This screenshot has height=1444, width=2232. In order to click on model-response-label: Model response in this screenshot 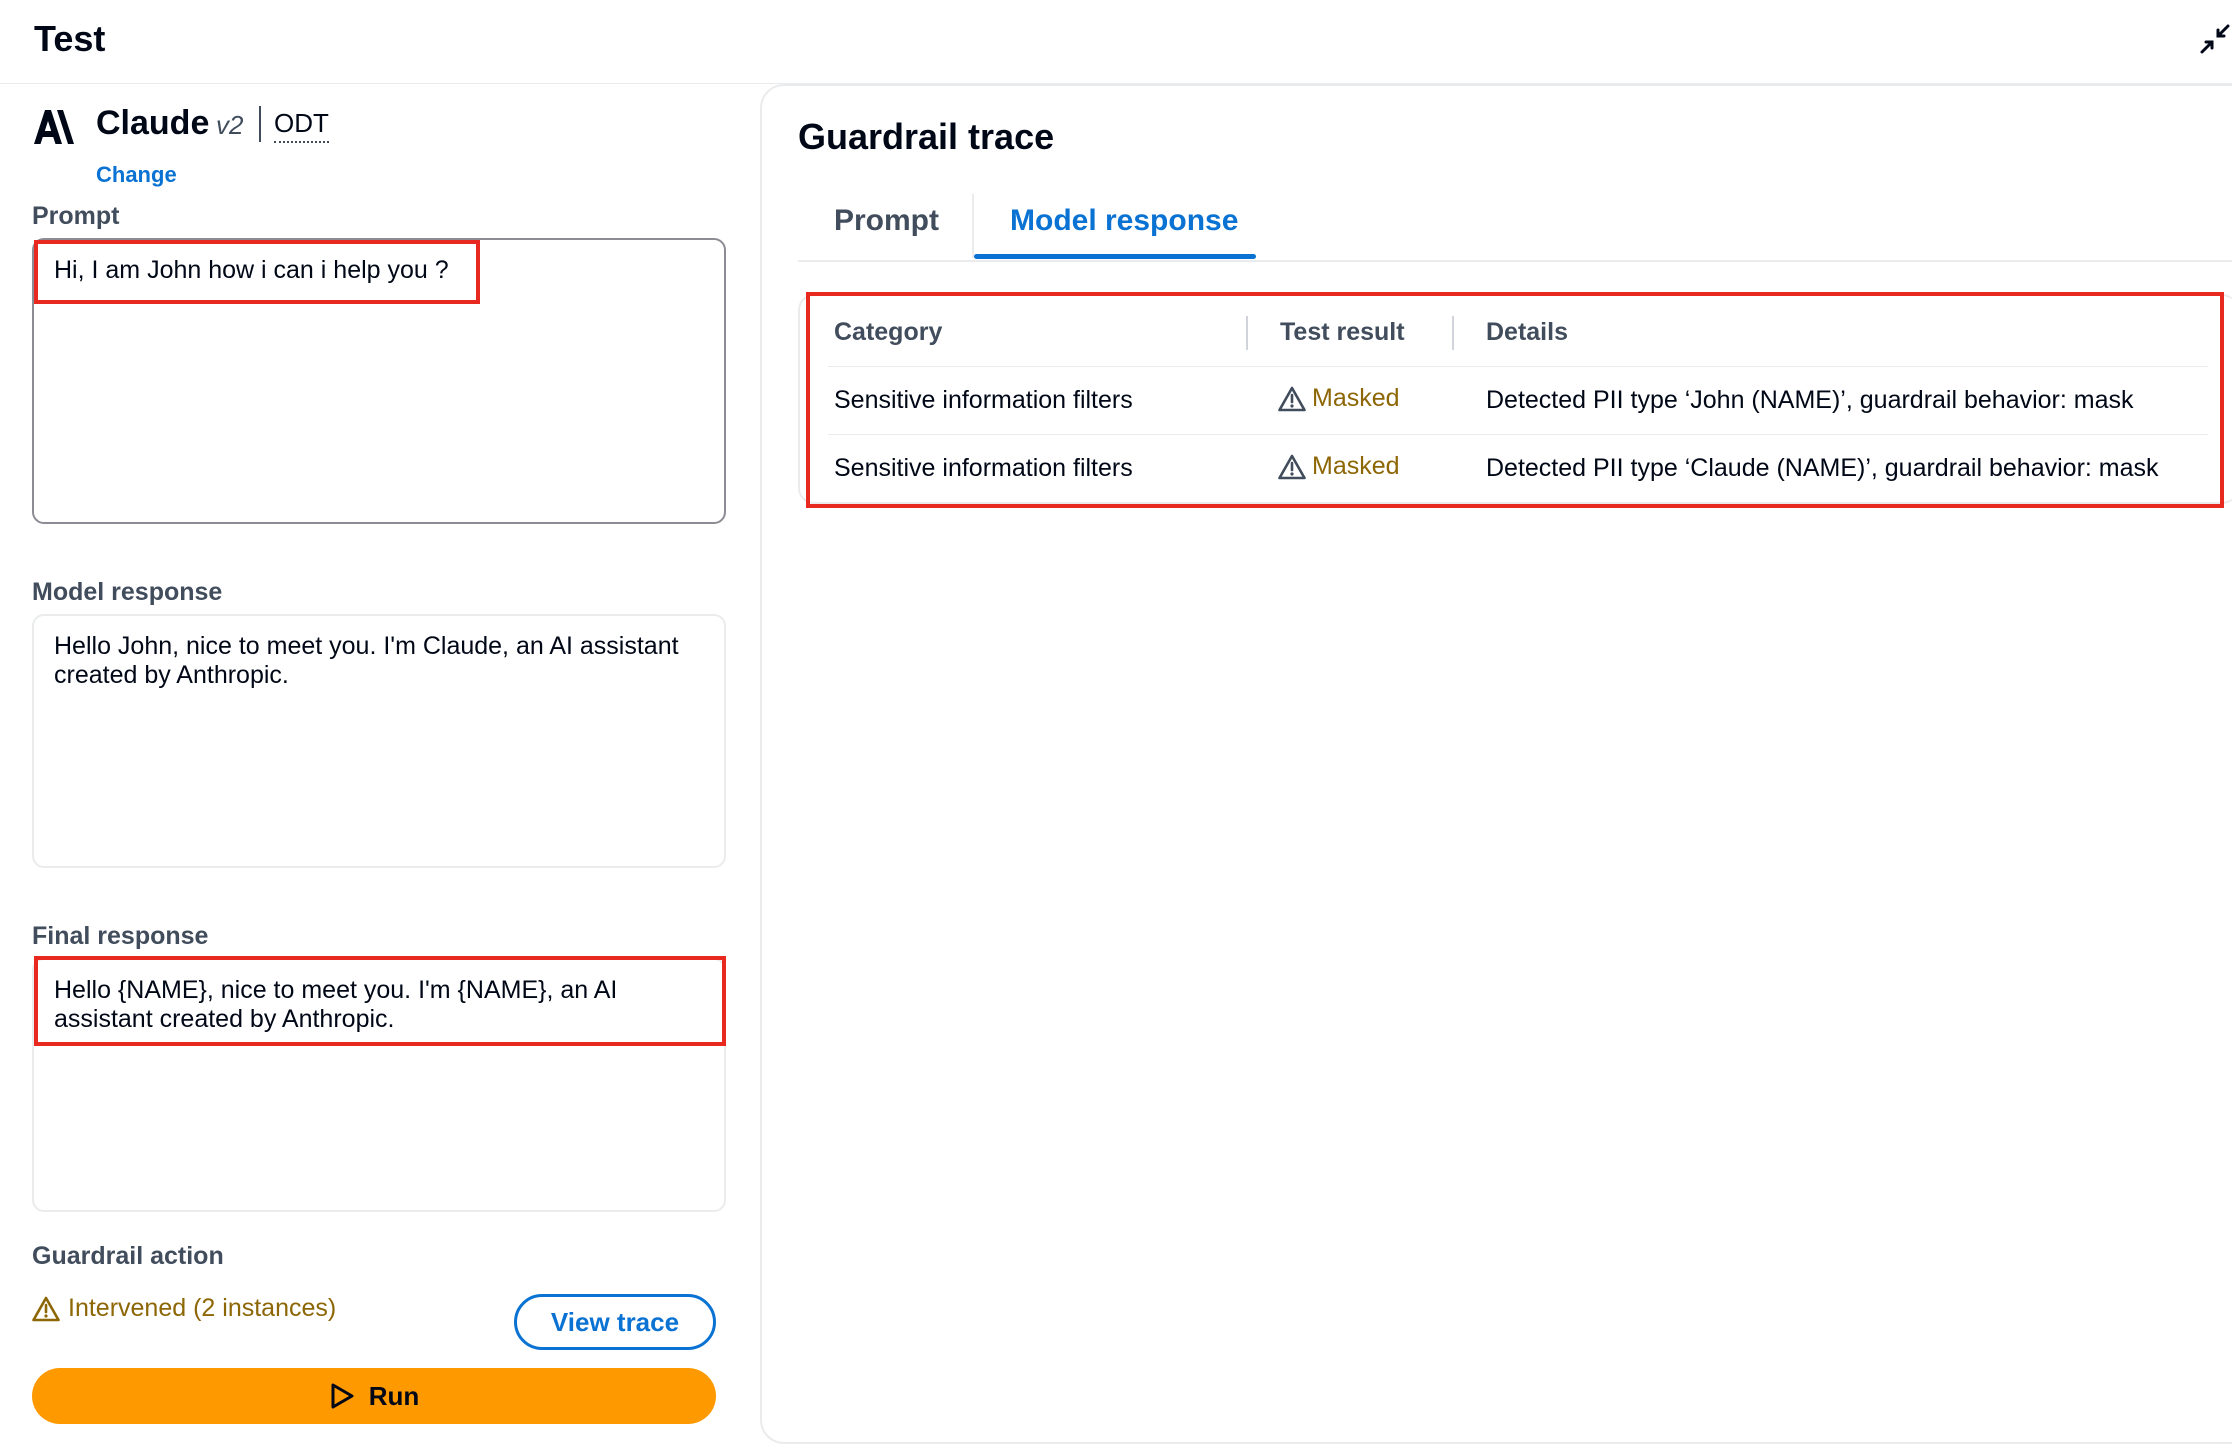, I will do `click(127, 592)`.